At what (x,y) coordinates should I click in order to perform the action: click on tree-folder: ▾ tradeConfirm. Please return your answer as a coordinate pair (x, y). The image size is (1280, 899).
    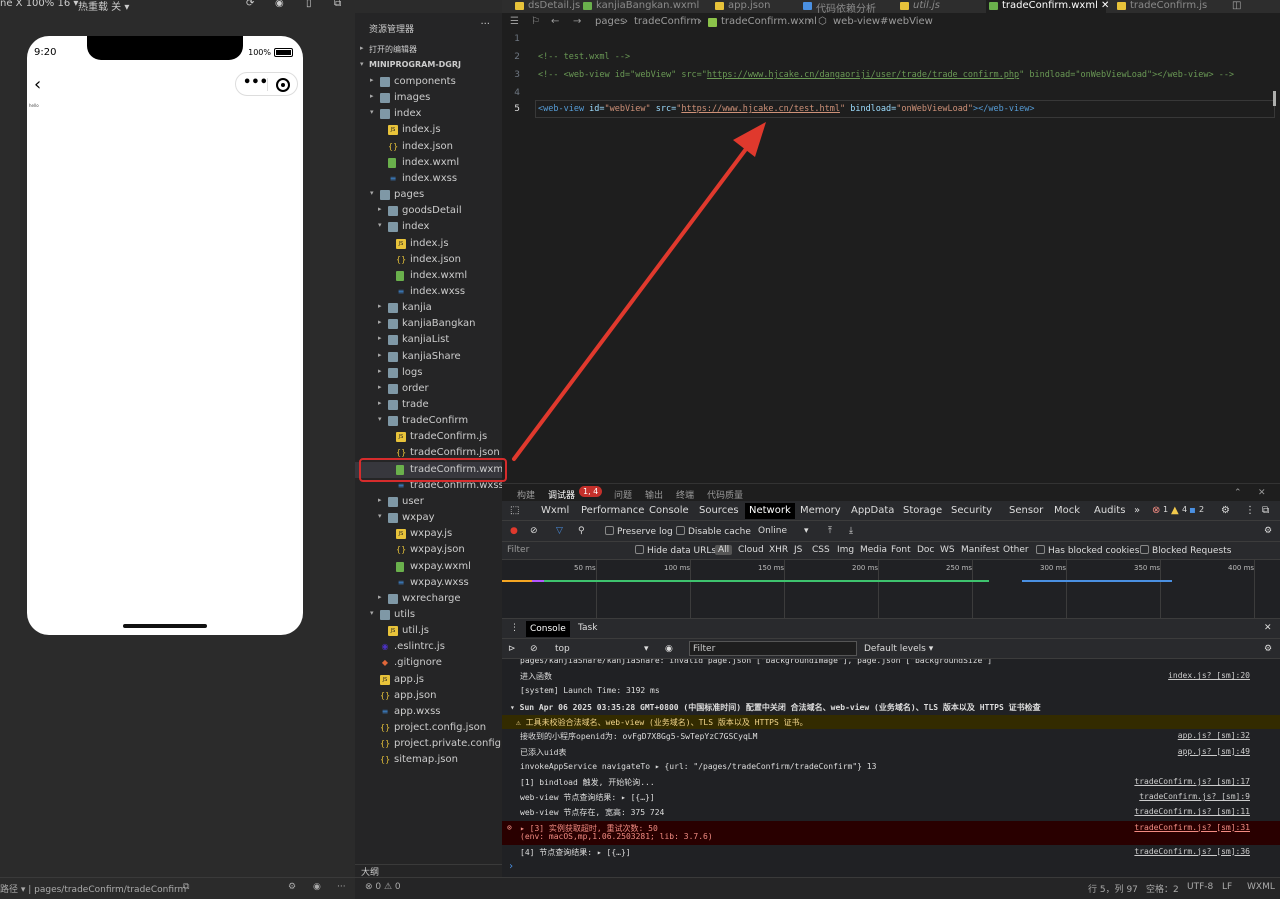
    Looking at the image, I should click on (428, 421).